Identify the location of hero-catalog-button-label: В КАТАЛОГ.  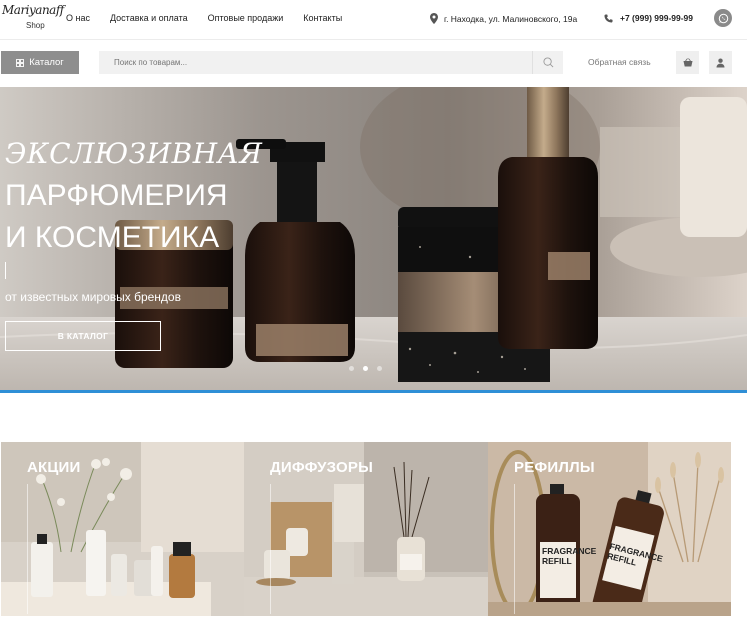
(83, 336).